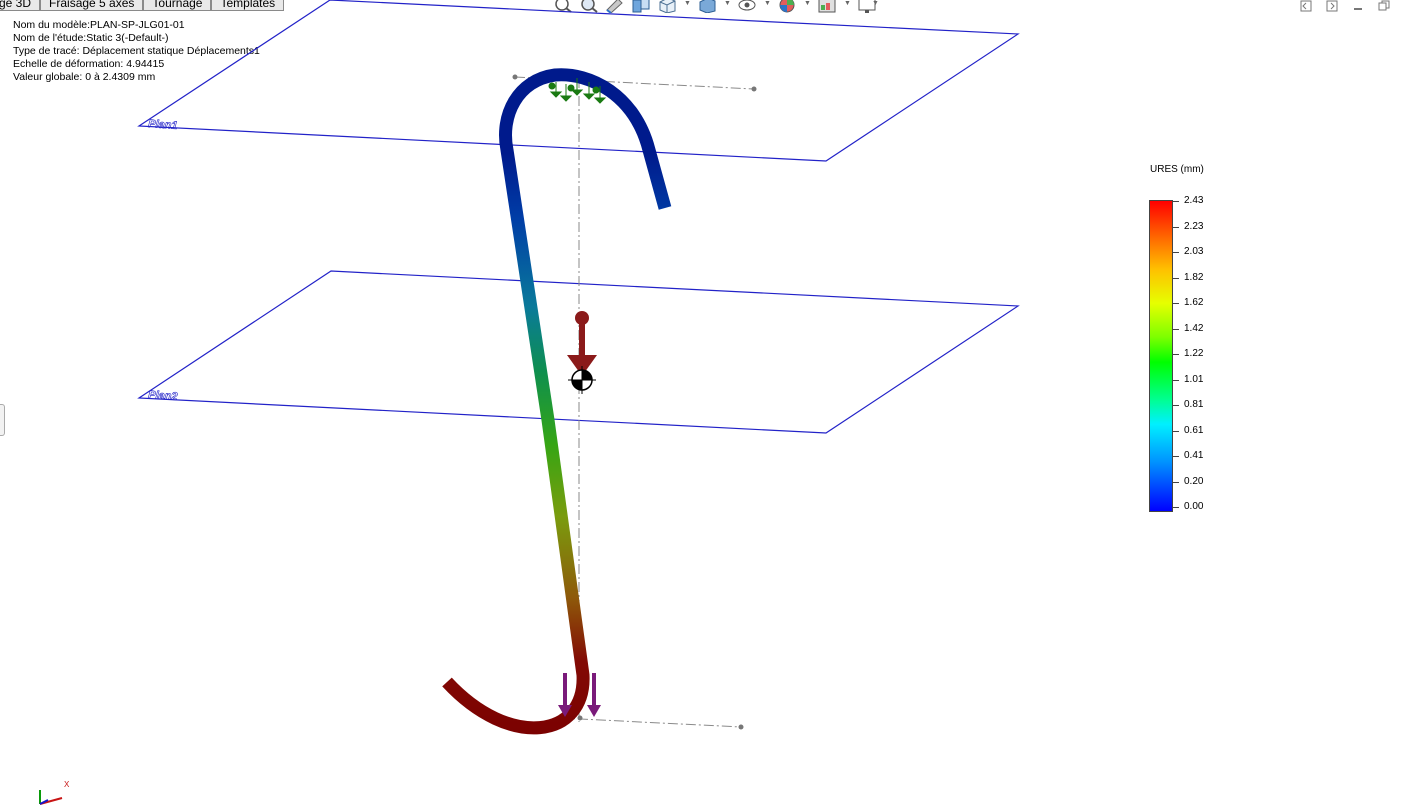 This screenshot has height=807, width=1402. I want to click on reference-triad-icon: X, so click(54, 792).